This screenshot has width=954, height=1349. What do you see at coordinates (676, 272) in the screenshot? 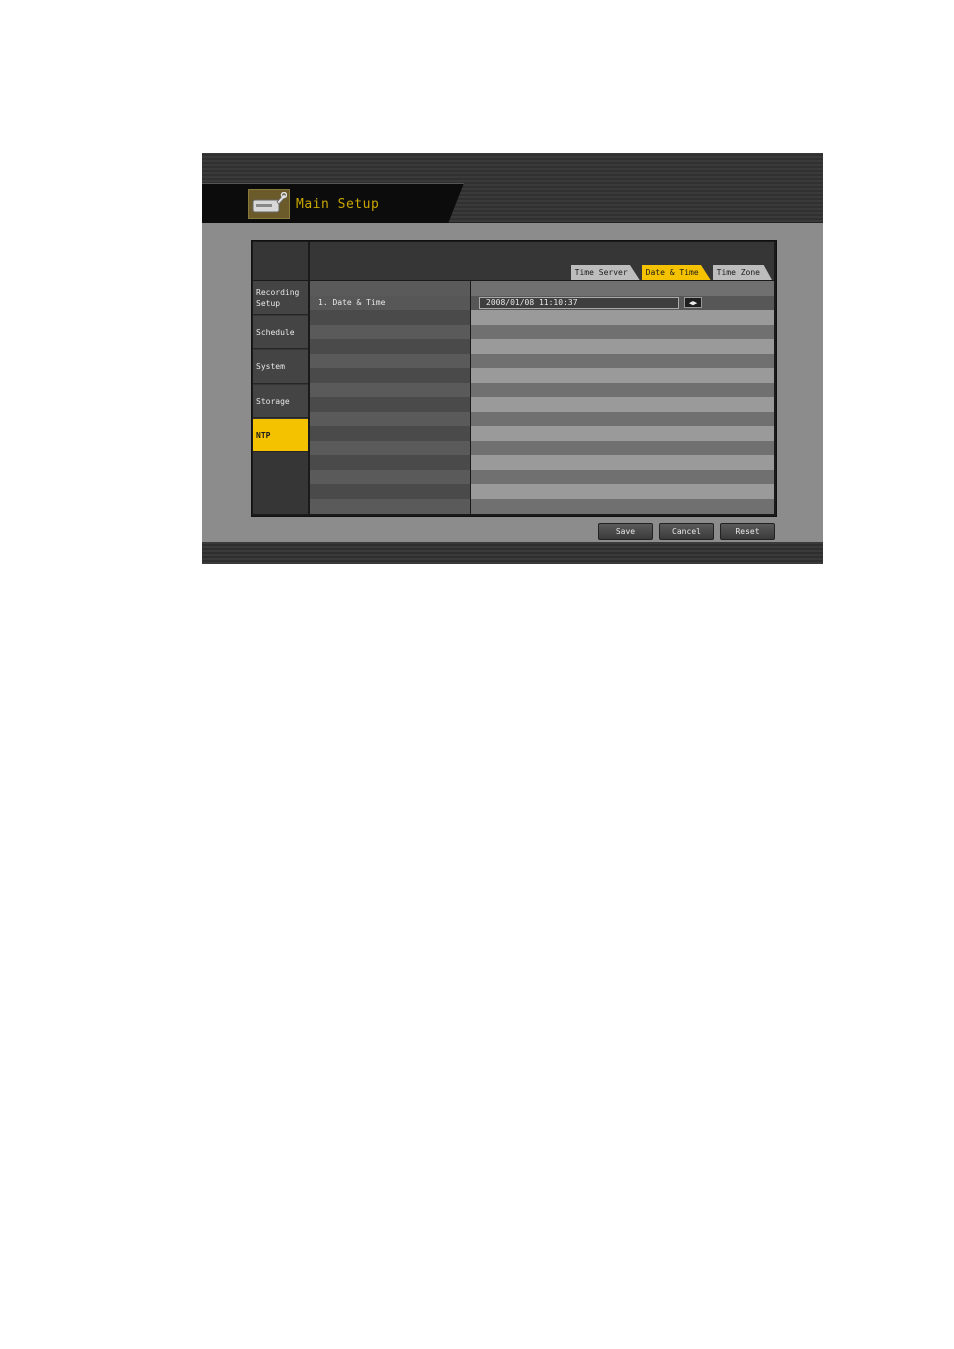
I see `tab-date-time: Date & Time` at bounding box center [676, 272].